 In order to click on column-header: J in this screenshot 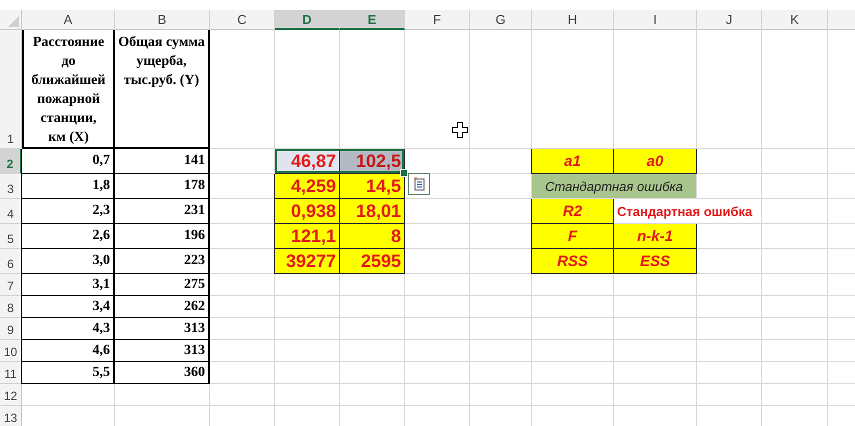, I will do `click(729, 20)`.